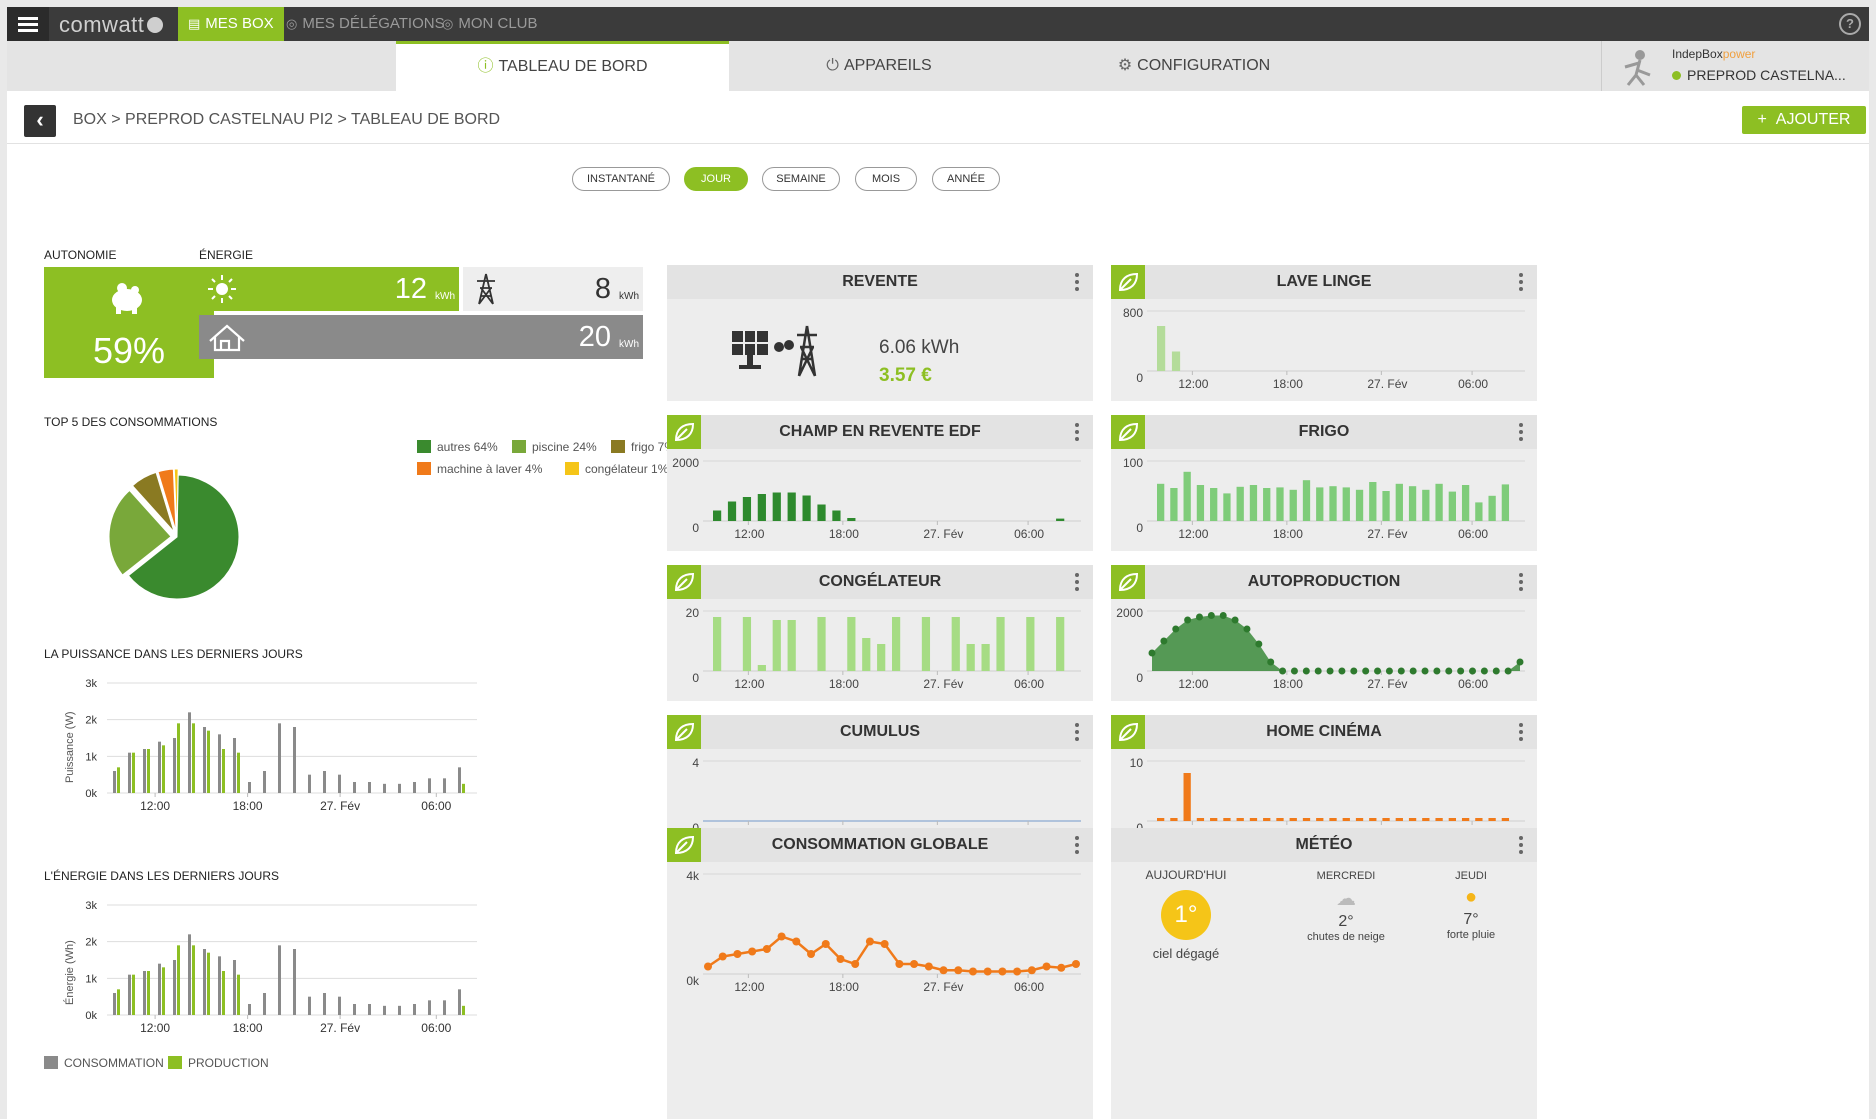  Describe the element at coordinates (479, 469) in the screenshot. I see `legend-item: machine à laver 4%` at that location.